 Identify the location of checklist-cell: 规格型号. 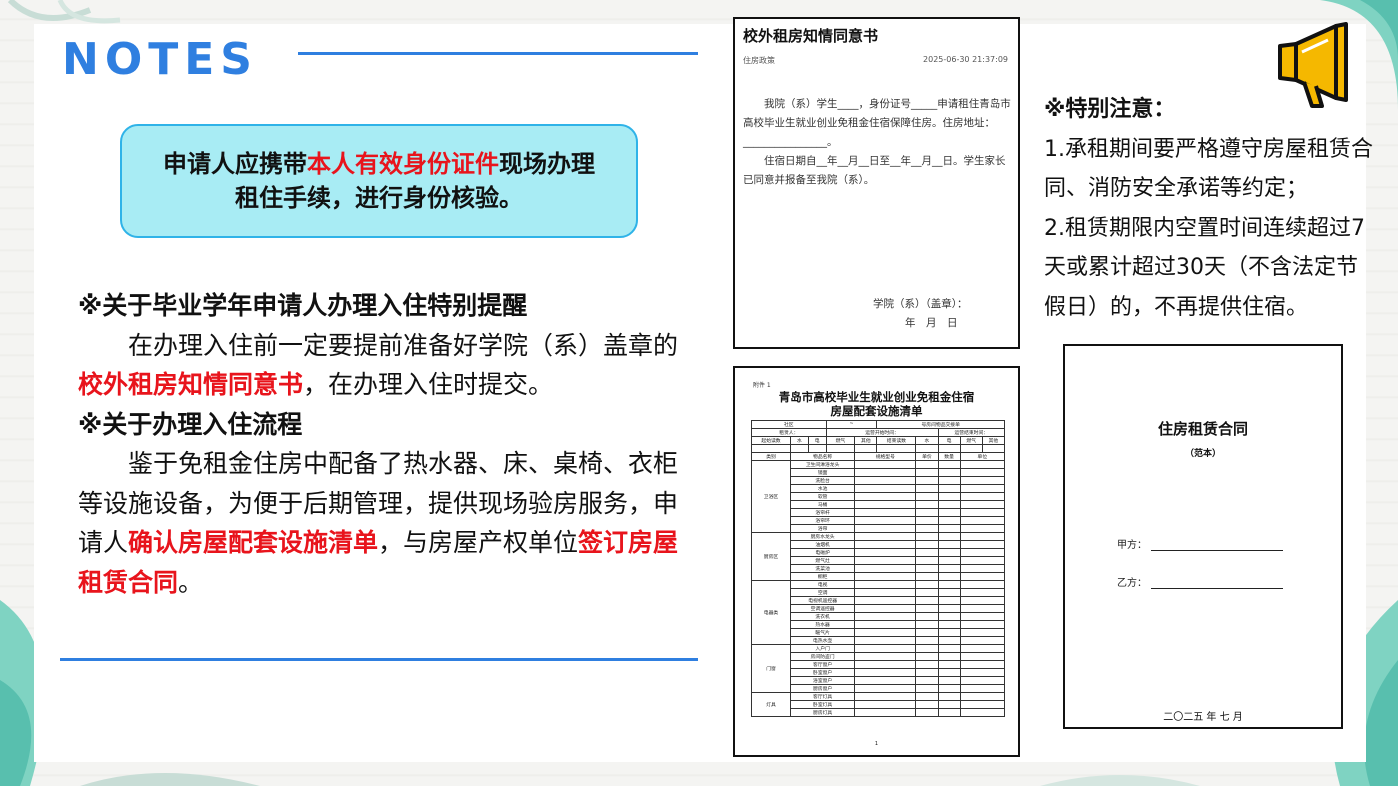
(885, 456).